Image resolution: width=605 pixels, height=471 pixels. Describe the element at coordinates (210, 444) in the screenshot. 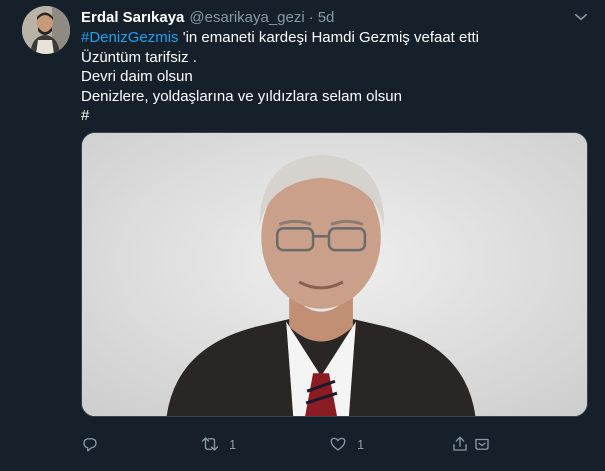

I see `retweet-icon` at that location.